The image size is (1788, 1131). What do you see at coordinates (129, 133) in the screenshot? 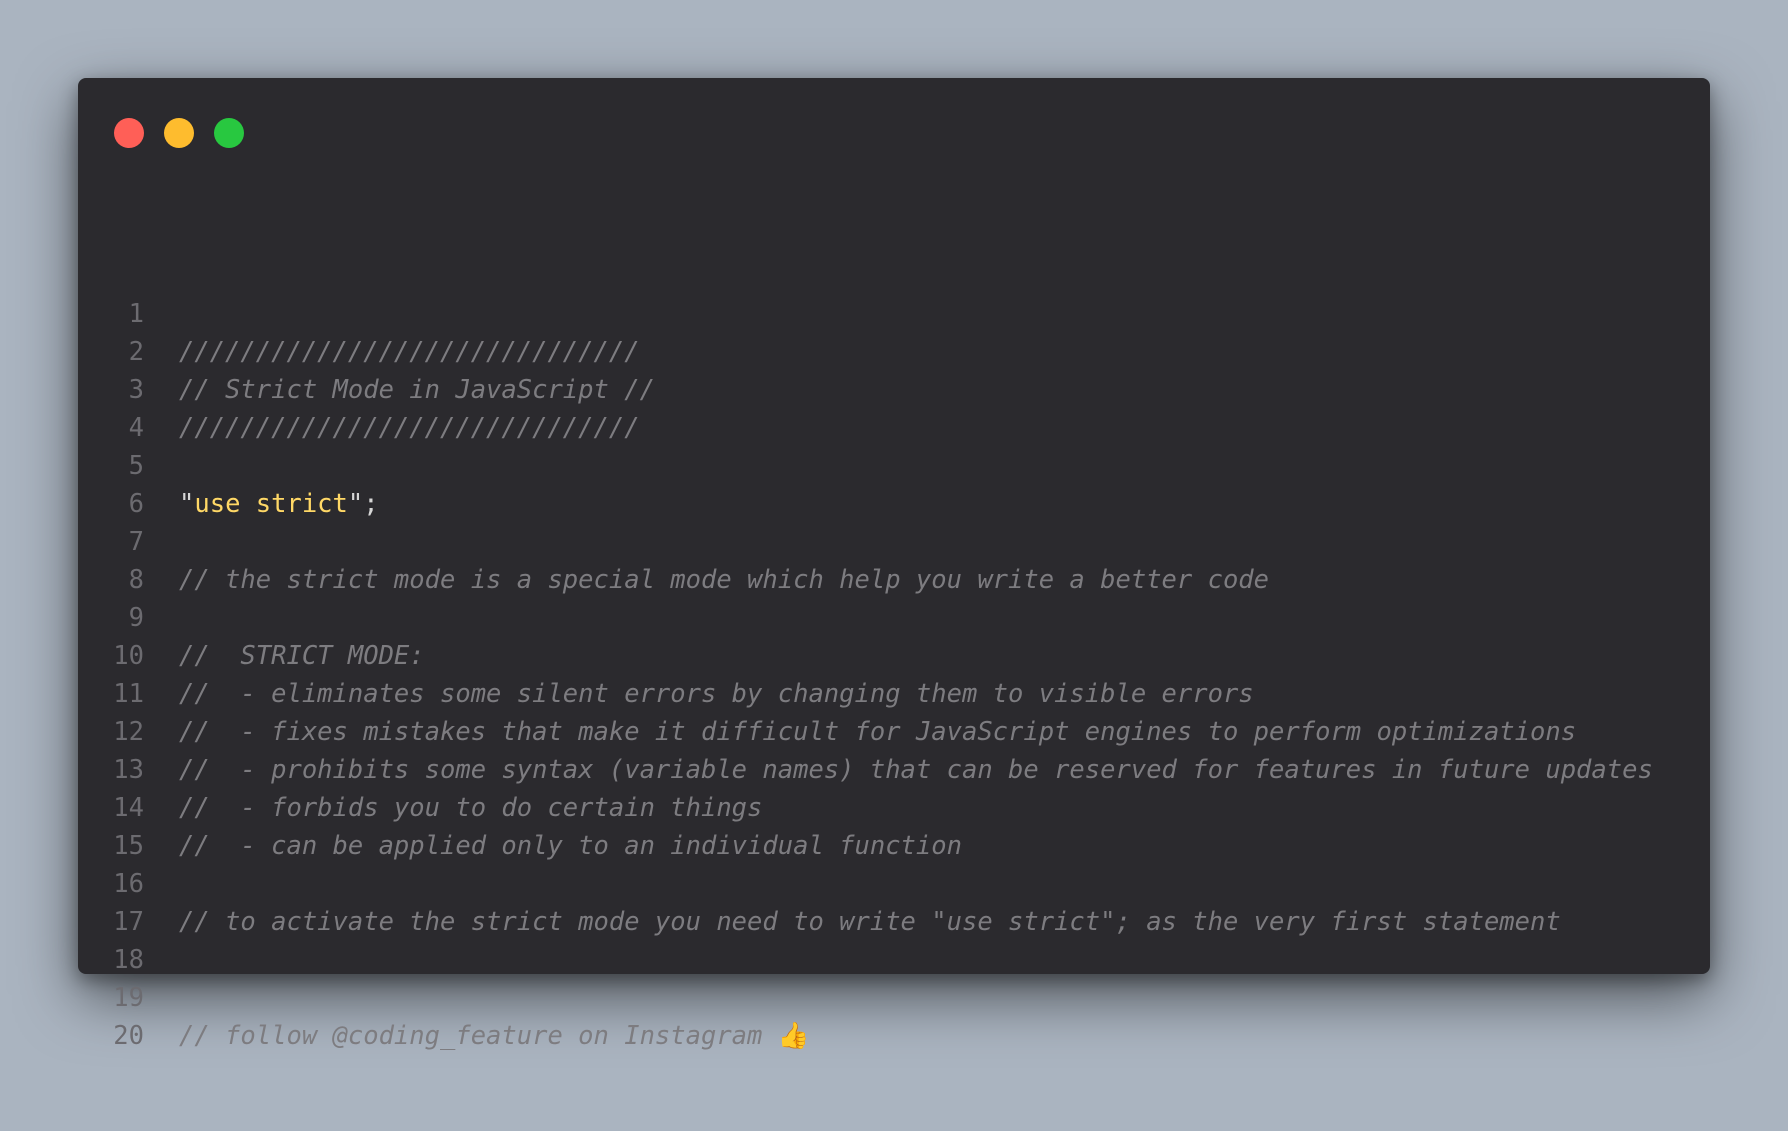
I see `close-button` at bounding box center [129, 133].